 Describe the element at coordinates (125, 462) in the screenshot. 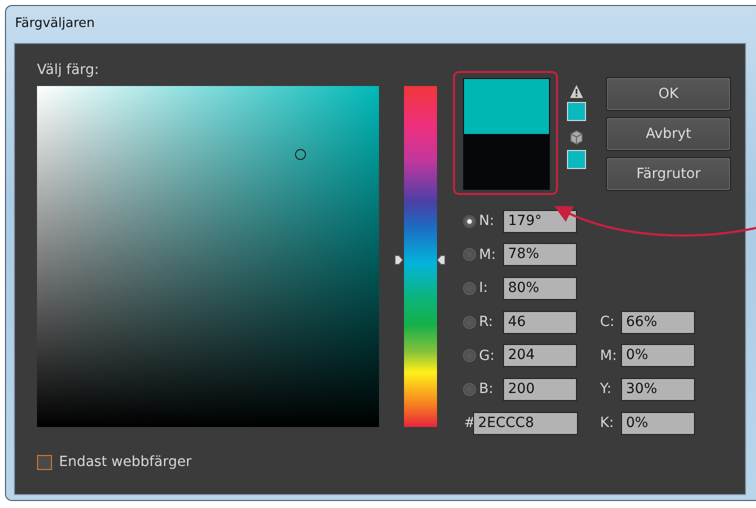

I see `checkbox-label: Endast webbfärger` at that location.